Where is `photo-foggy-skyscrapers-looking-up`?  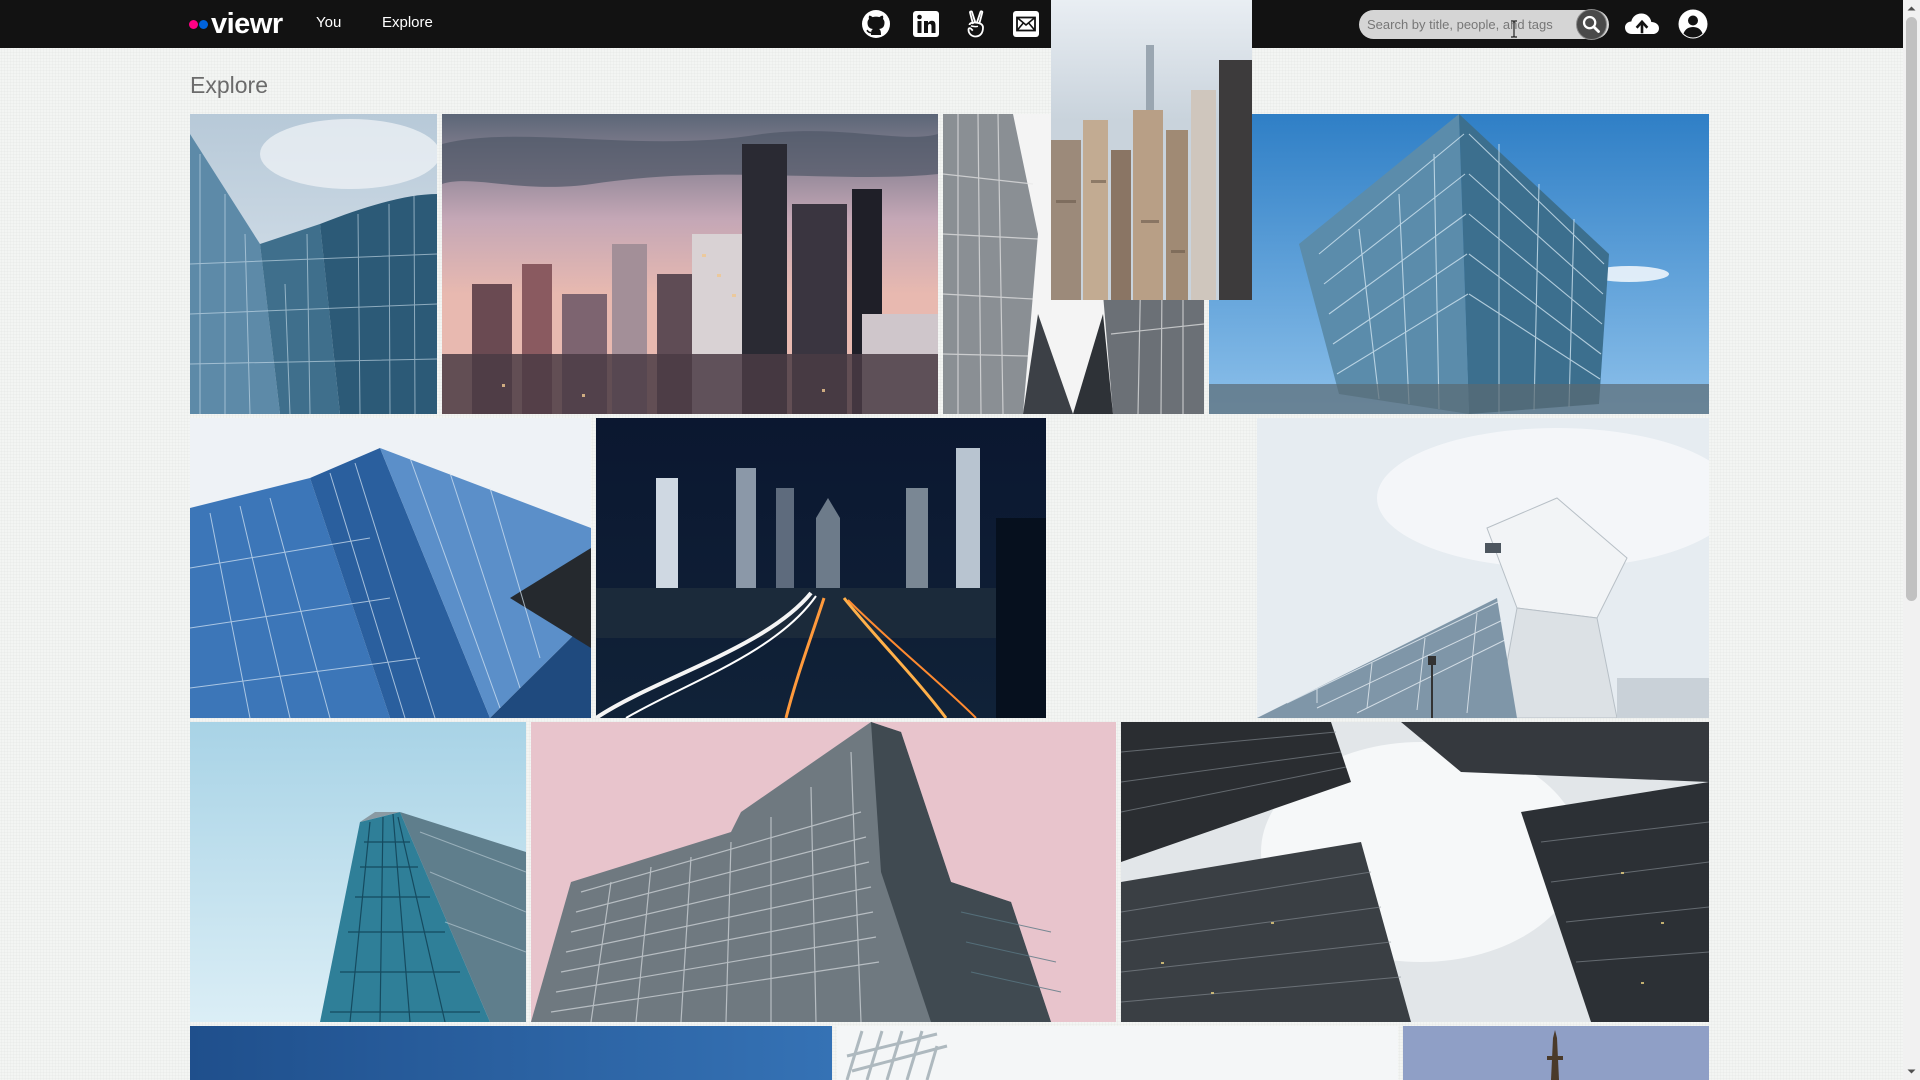 photo-foggy-skyscrapers-looking-up is located at coordinates (1415, 872).